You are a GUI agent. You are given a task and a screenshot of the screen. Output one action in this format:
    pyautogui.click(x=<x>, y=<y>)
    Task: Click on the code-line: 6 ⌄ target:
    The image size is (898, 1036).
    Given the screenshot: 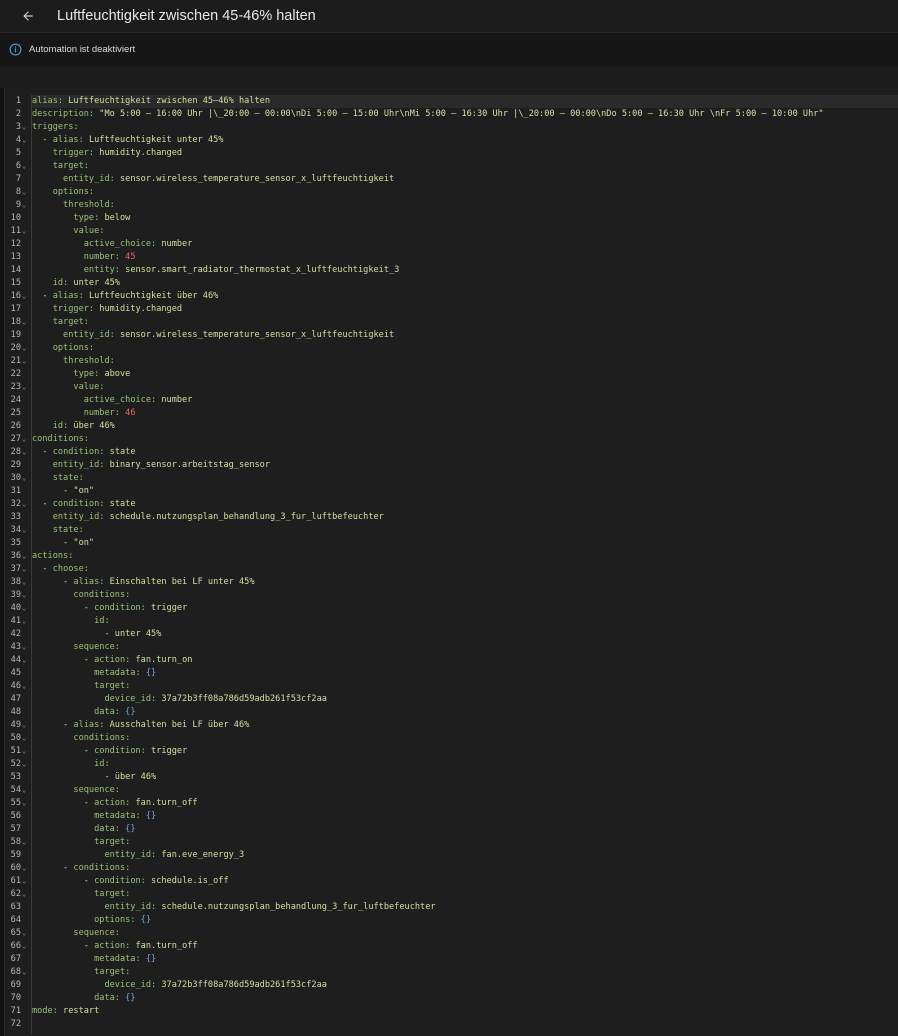 What is the action you would take?
    pyautogui.click(x=451, y=166)
    